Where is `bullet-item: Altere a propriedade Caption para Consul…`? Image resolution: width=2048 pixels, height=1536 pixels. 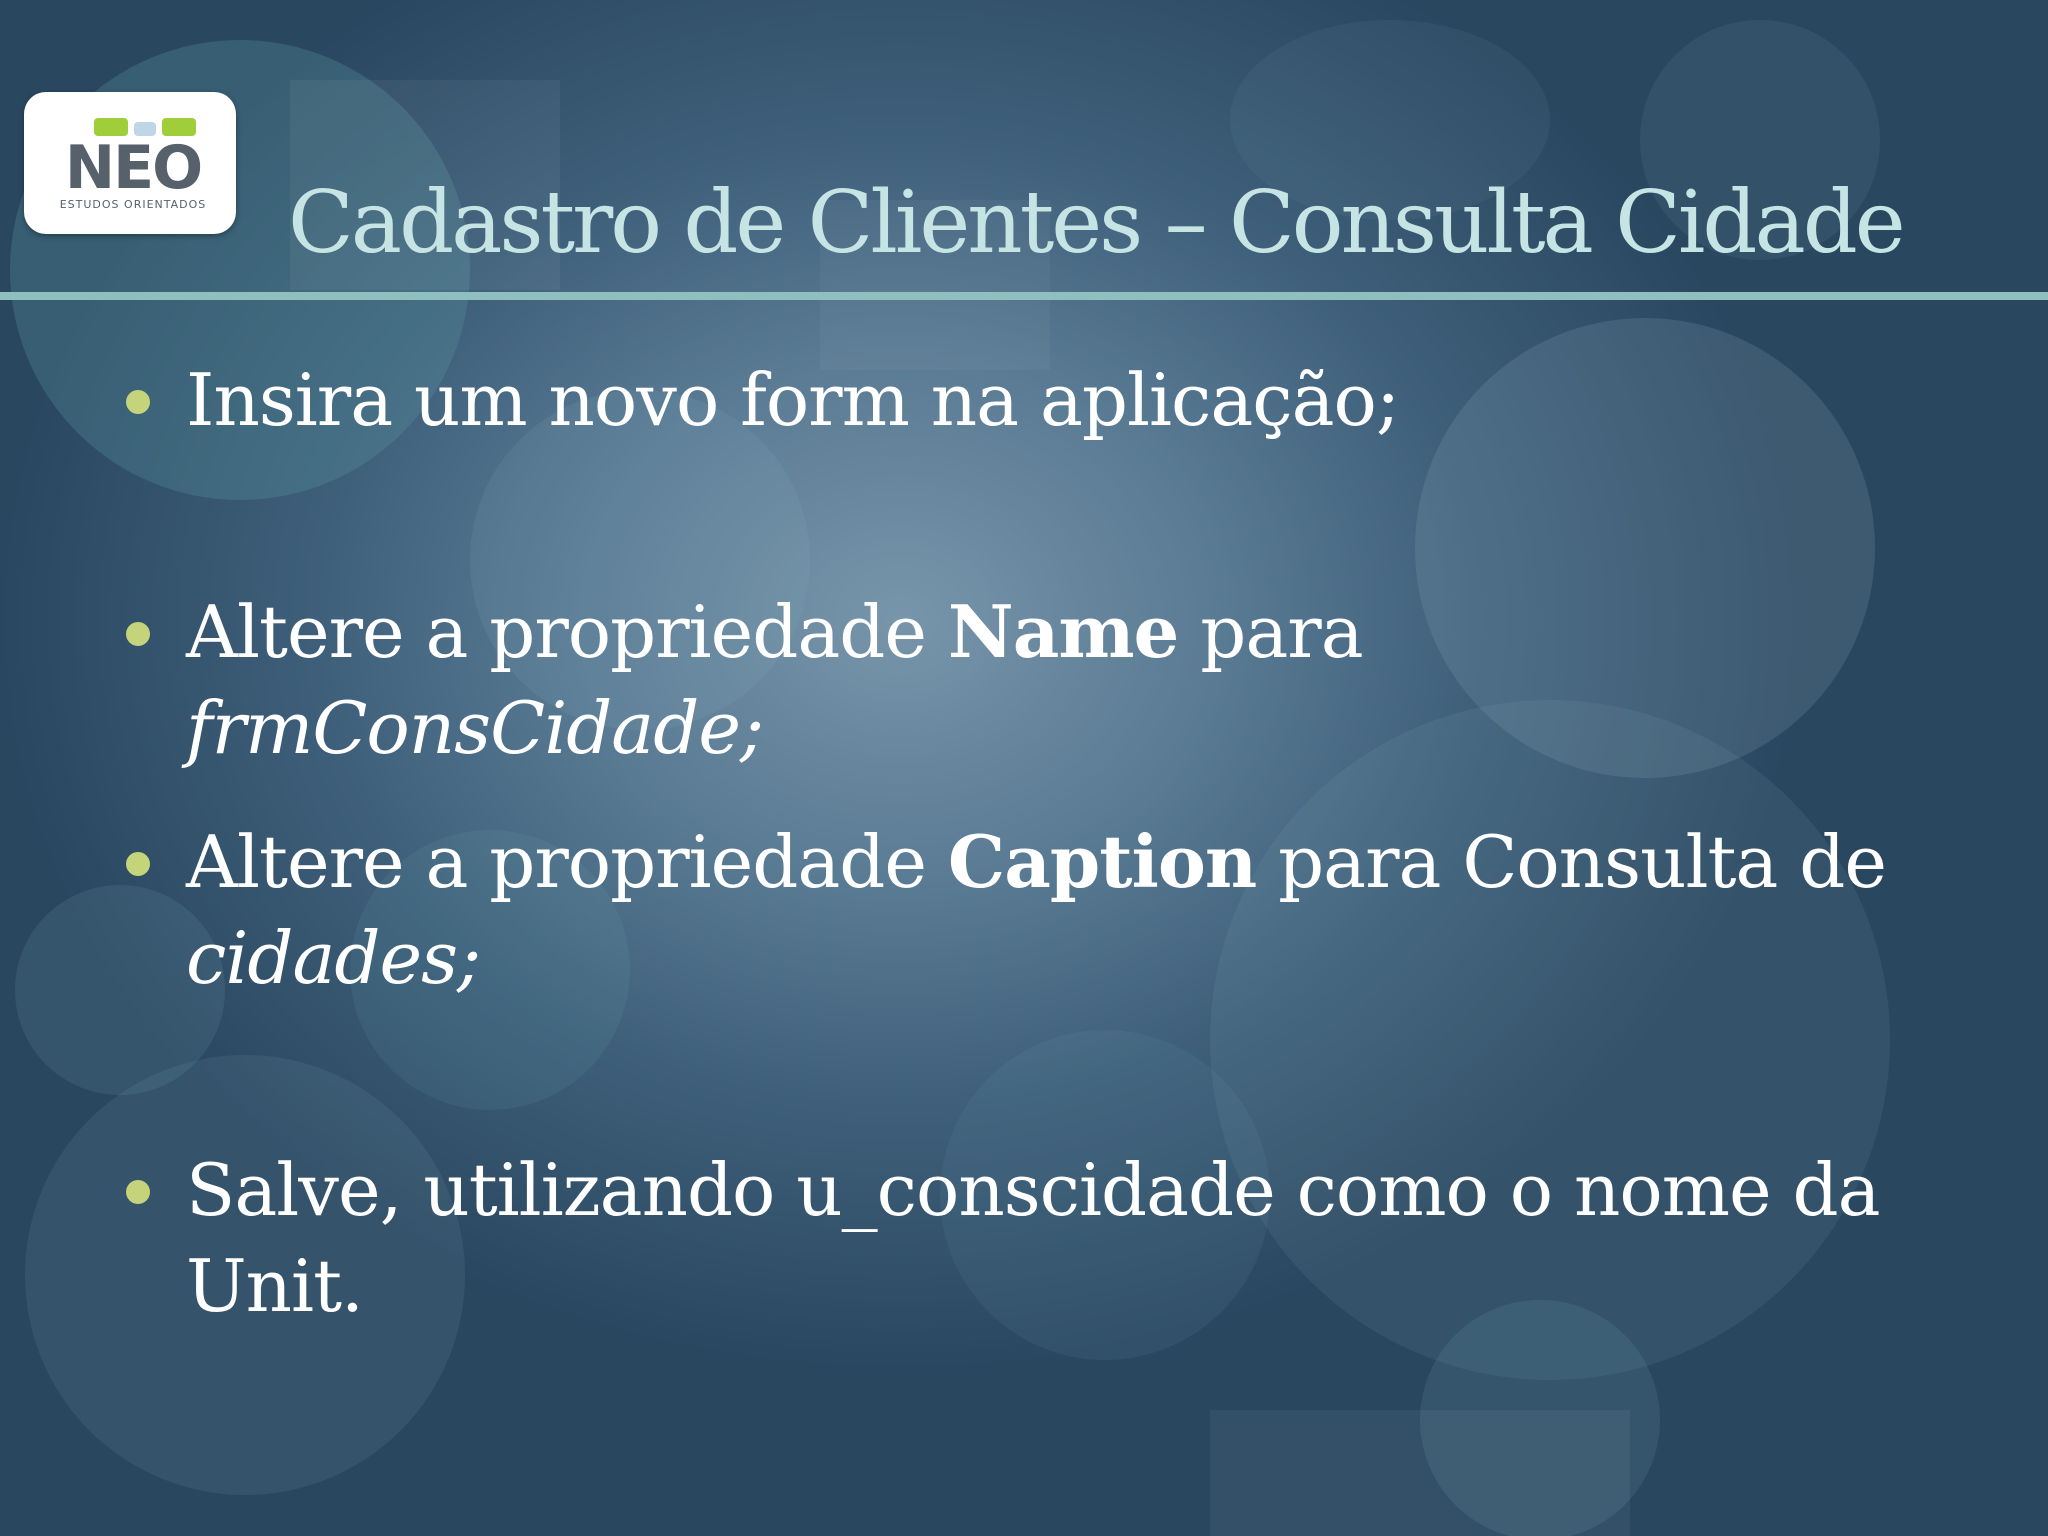 bullet-item: Altere a propriedade Caption para Consul… is located at coordinates (1036, 910).